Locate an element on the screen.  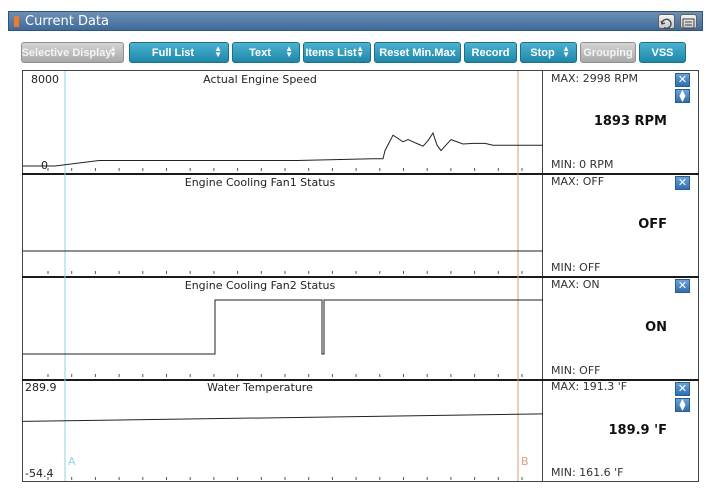
engine-speed-line is located at coordinates (283, 149).